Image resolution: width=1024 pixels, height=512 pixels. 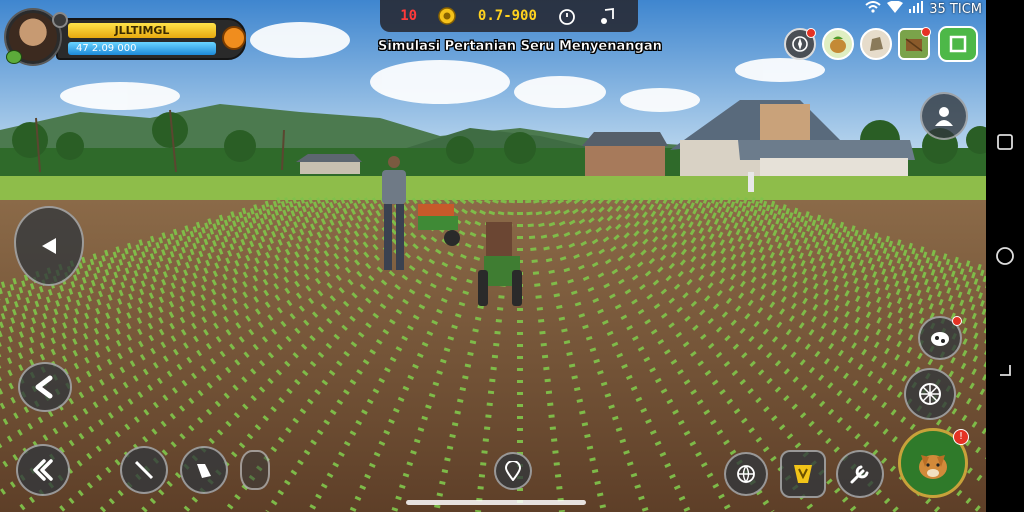 What do you see at coordinates (926, 32) in the screenshot?
I see `crate-badge` at bounding box center [926, 32].